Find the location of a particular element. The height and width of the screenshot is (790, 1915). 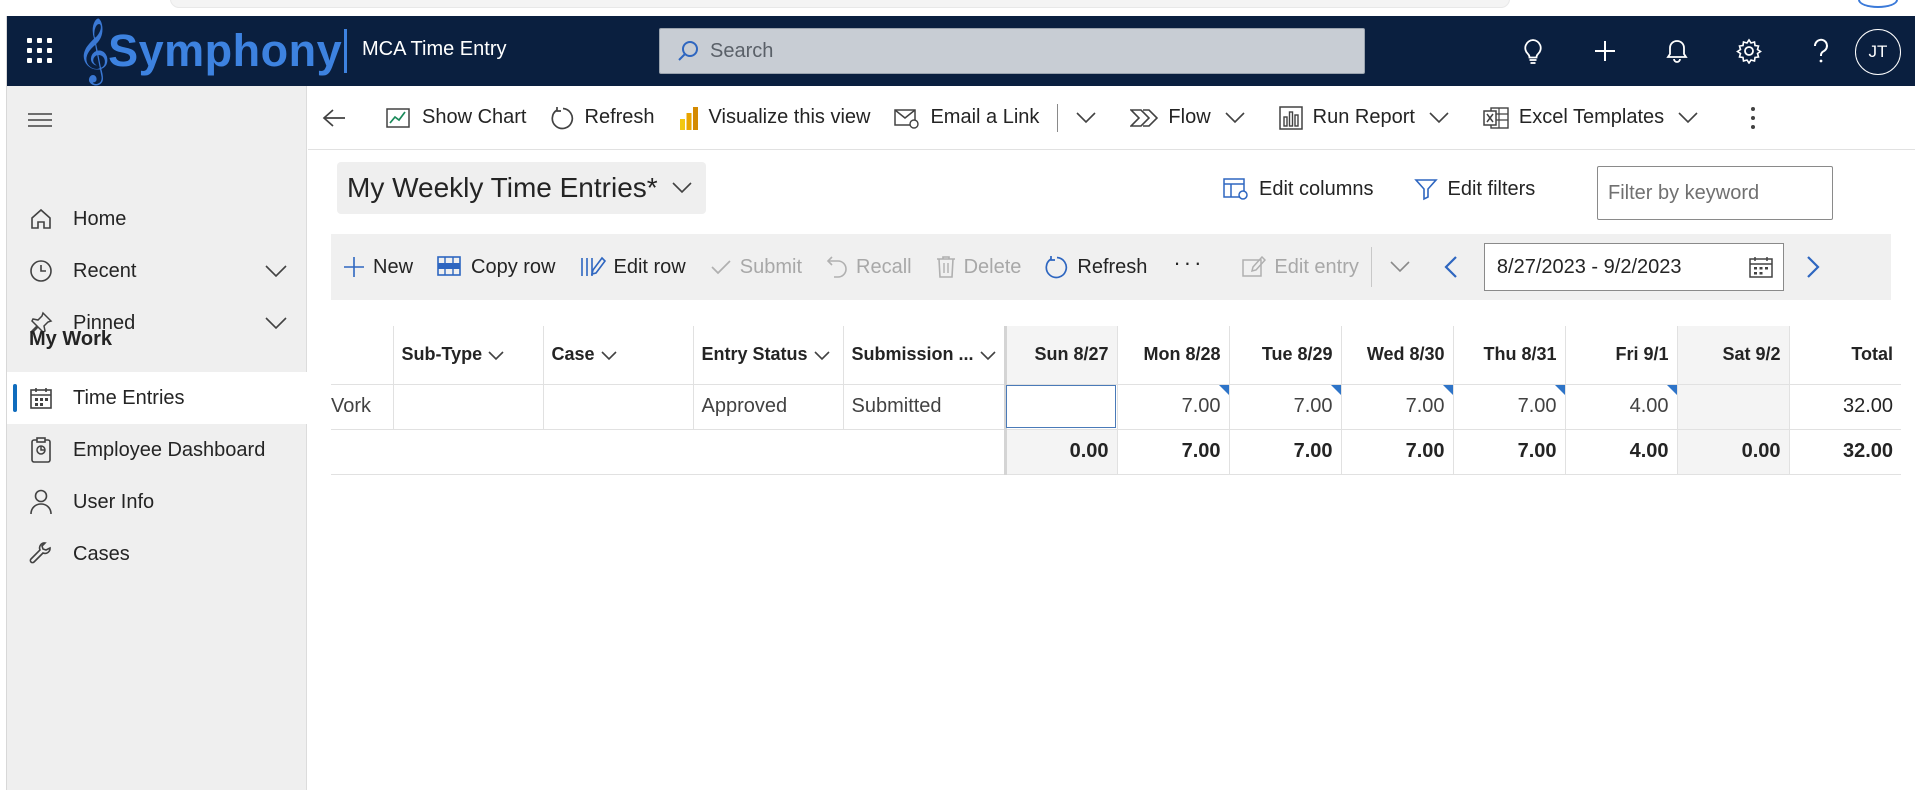

top-icons is located at coordinates (1677, 51).